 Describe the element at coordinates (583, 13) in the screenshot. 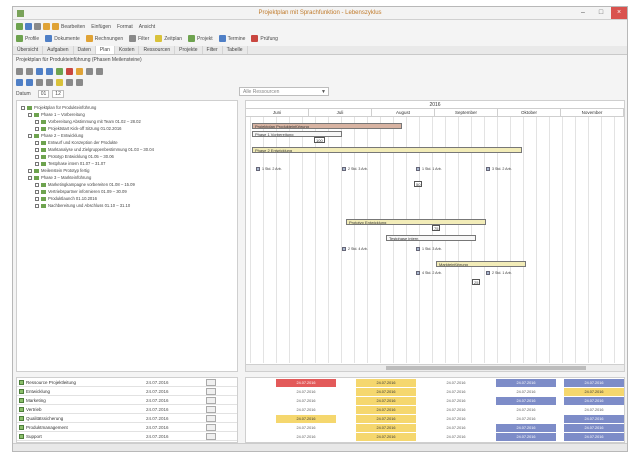

I see `minimize-button: –` at that location.